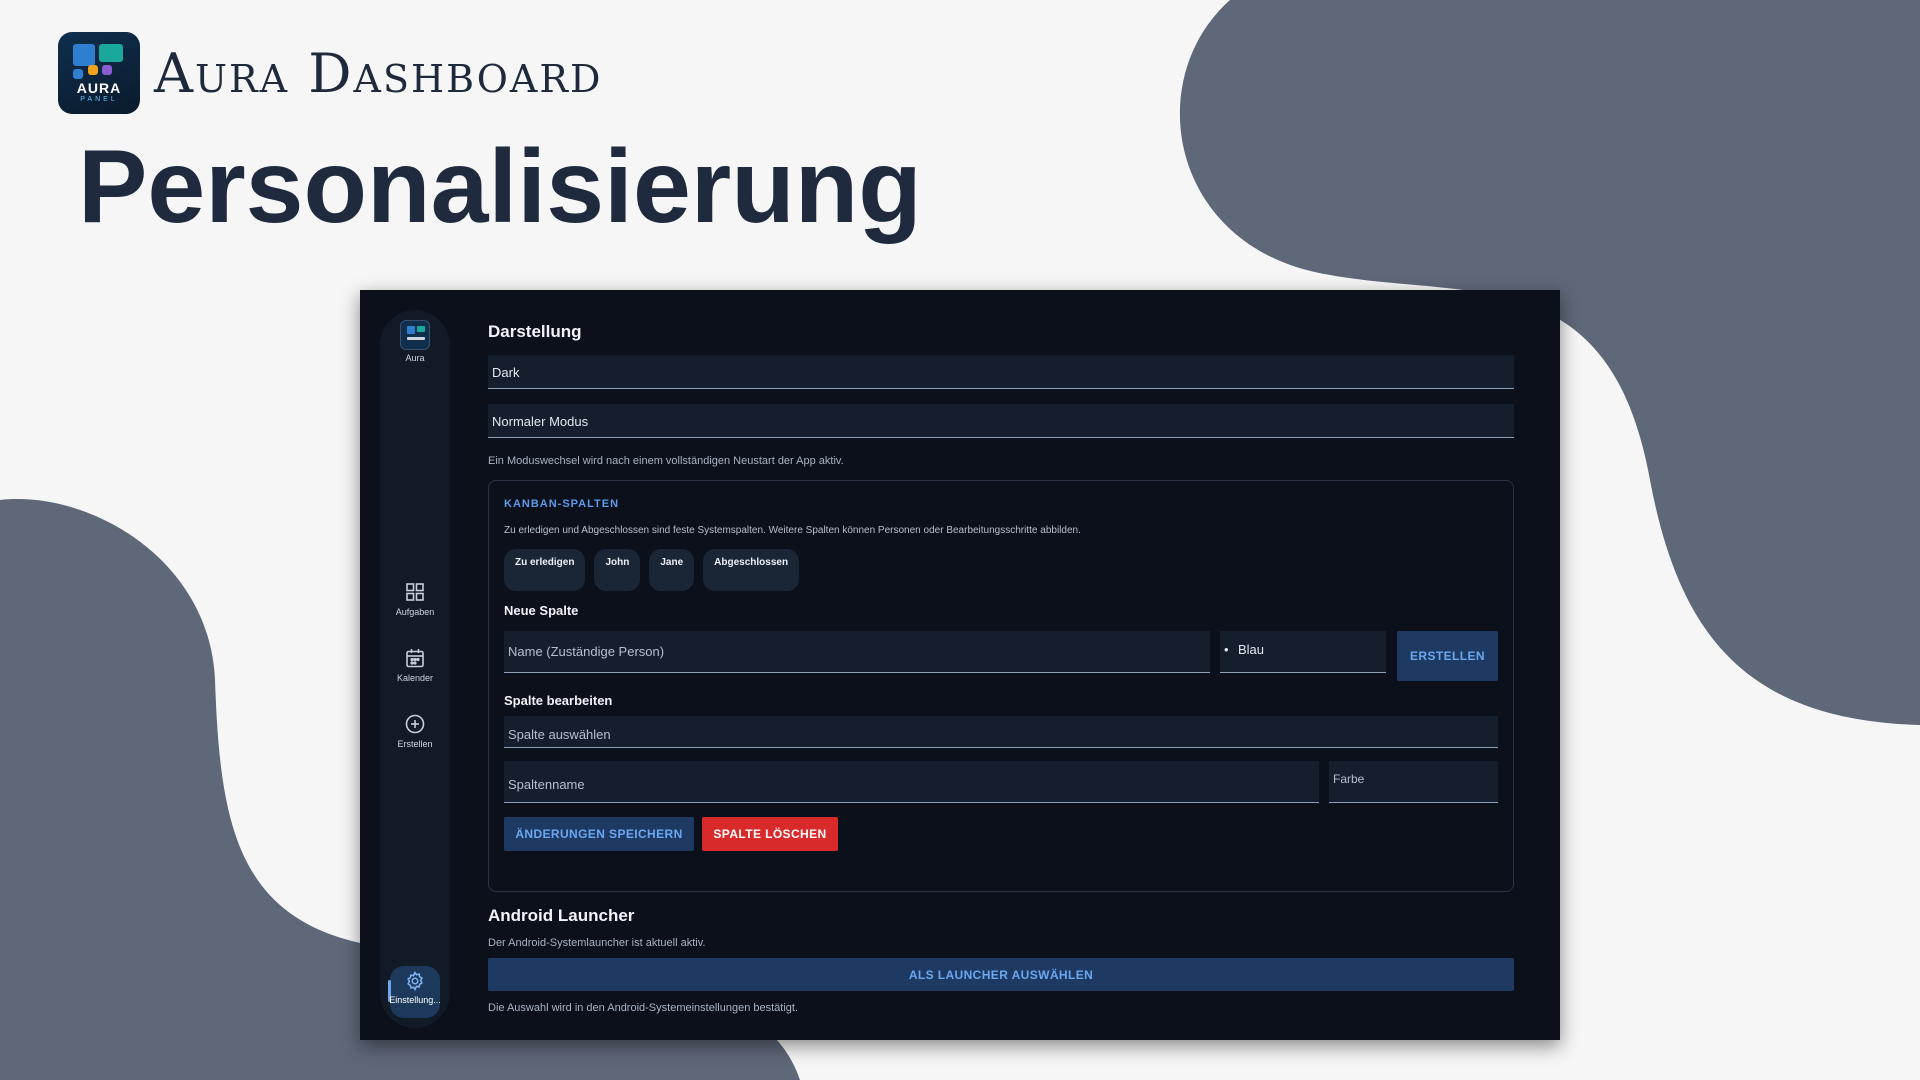 The height and width of the screenshot is (1080, 1920). I want to click on calendar-icon, so click(415, 658).